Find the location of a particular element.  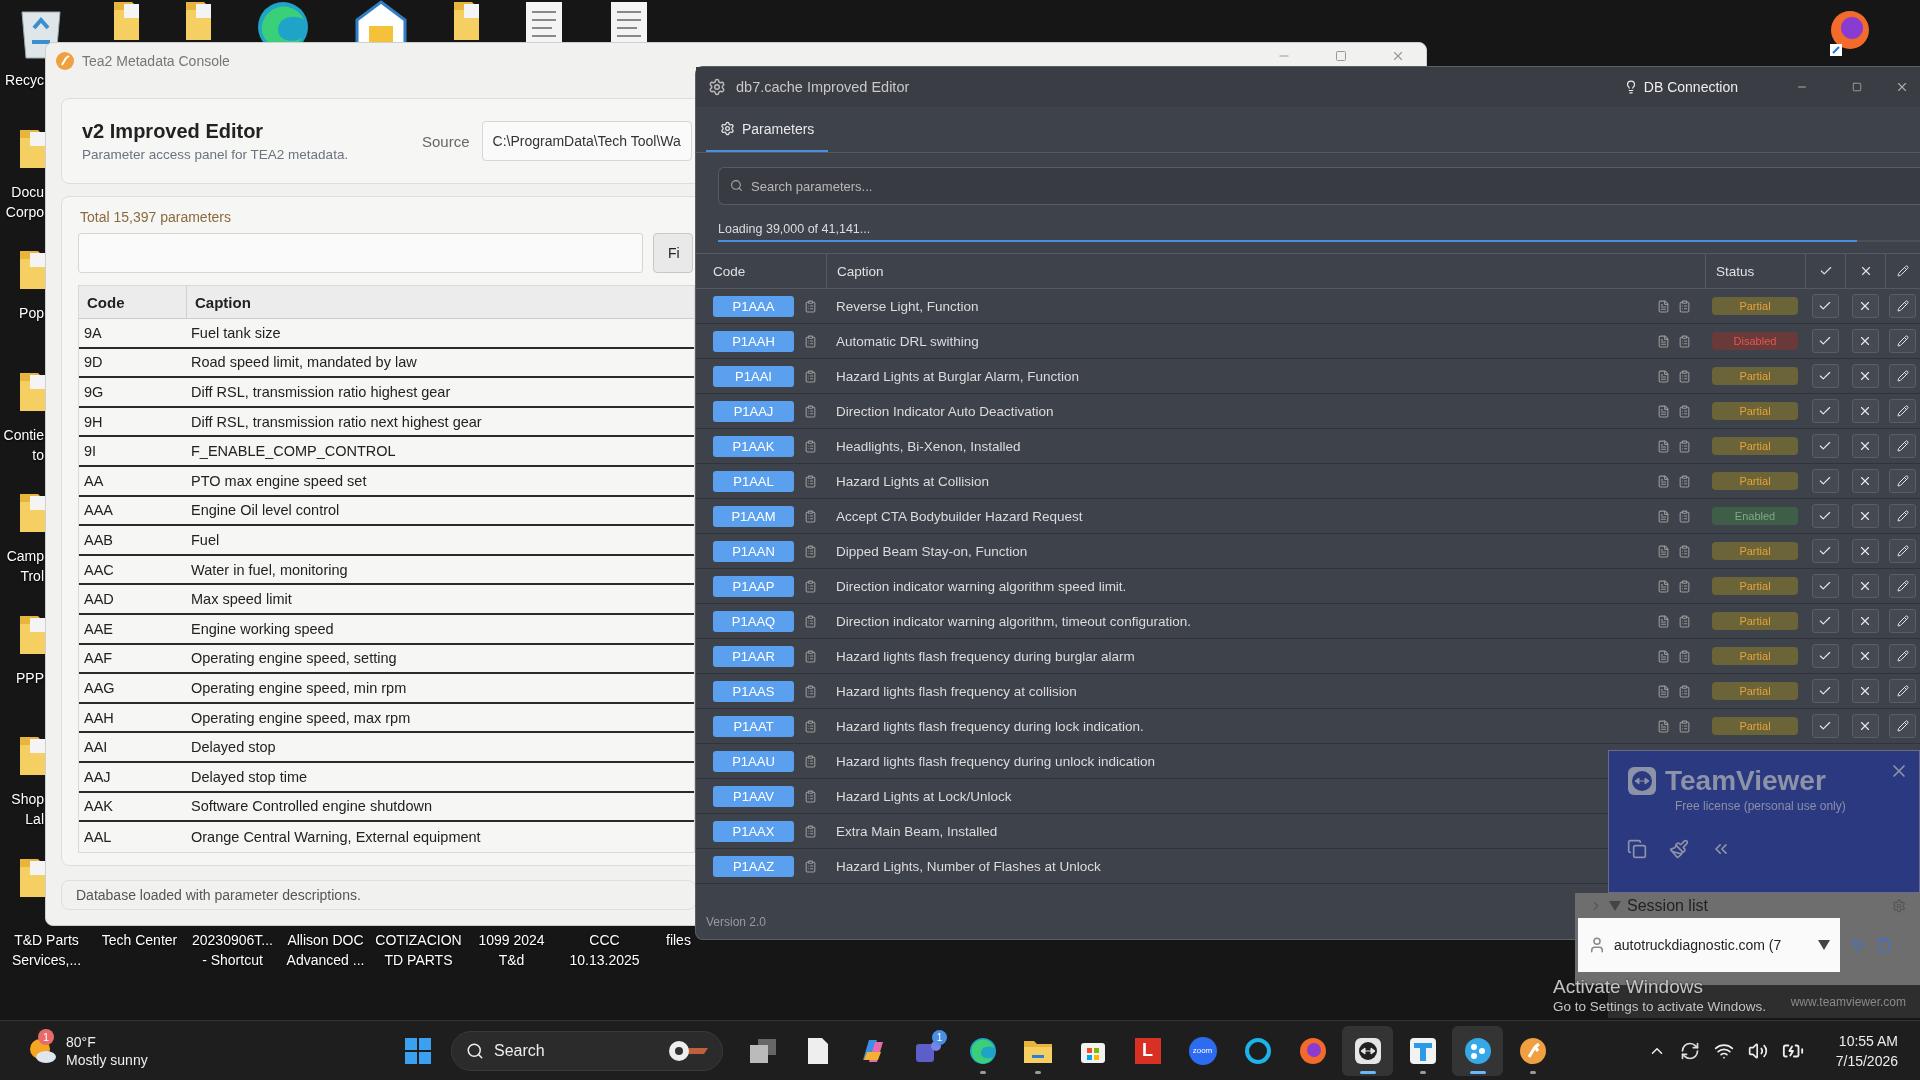

source-field: C:\ProgramData\Tech Tool\Wa is located at coordinates (586, 141).